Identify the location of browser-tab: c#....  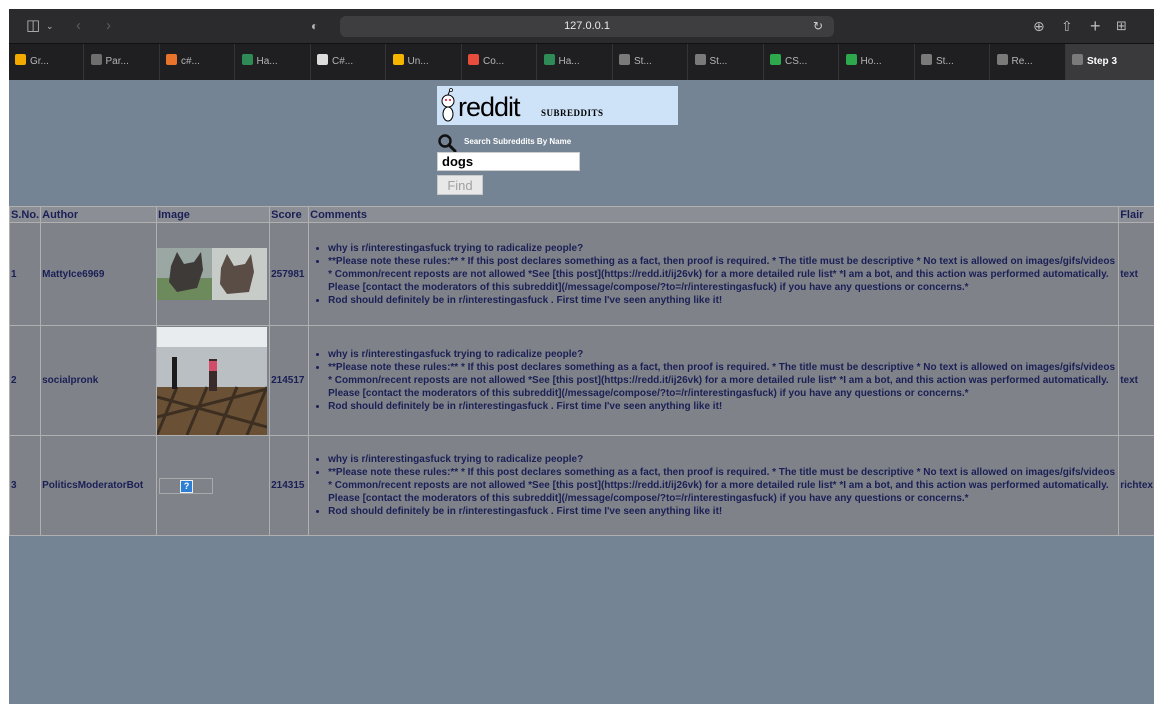
(197, 62).